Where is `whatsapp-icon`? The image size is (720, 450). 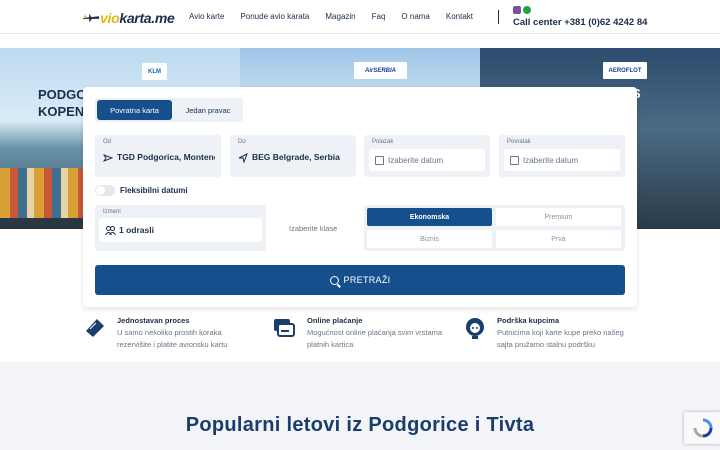 whatsapp-icon is located at coordinates (527, 10).